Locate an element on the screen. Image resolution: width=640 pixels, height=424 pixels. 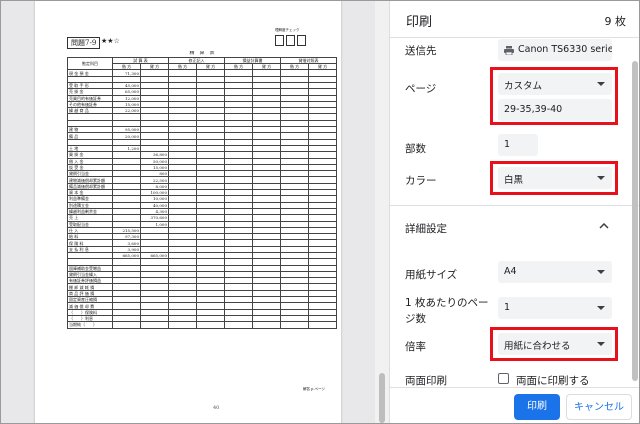
cancel-button: キャンセル is located at coordinates (599, 407).